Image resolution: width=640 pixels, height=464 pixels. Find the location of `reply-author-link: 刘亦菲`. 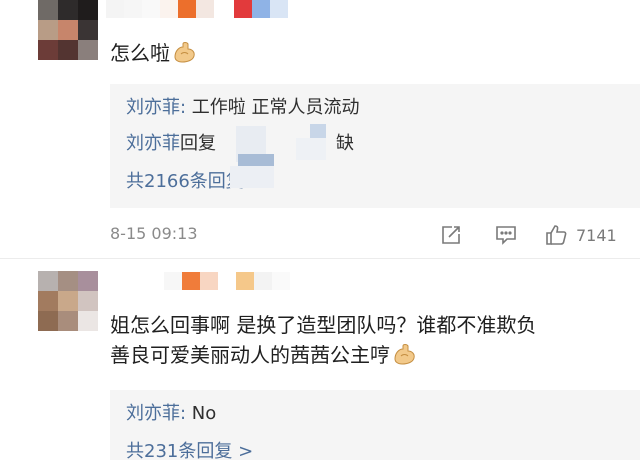

reply-author-link: 刘亦菲 is located at coordinates (153, 143).